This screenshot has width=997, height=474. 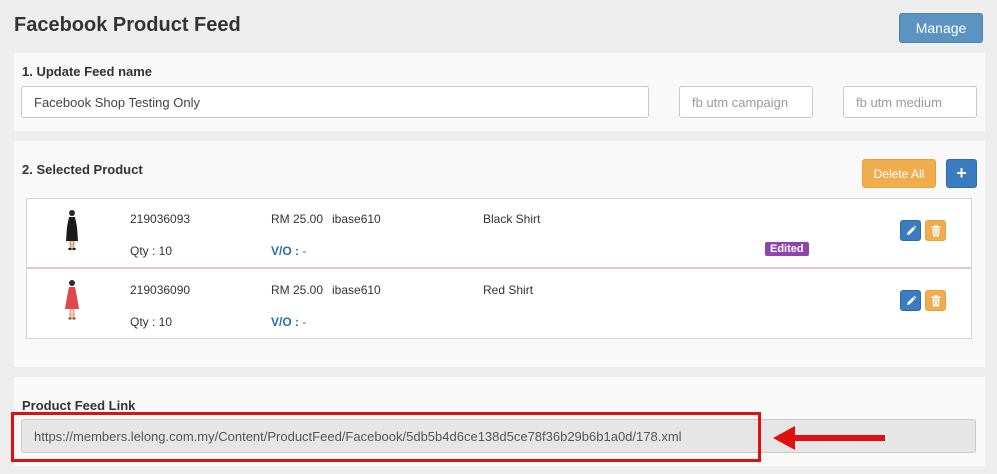 What do you see at coordinates (87, 71) in the screenshot?
I see `feed-name-section-label: 1. Update Feed name` at bounding box center [87, 71].